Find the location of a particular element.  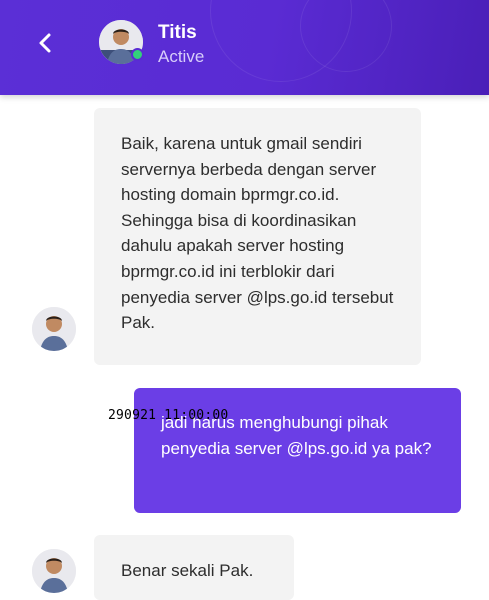

contact-status: Active is located at coordinates (181, 56).